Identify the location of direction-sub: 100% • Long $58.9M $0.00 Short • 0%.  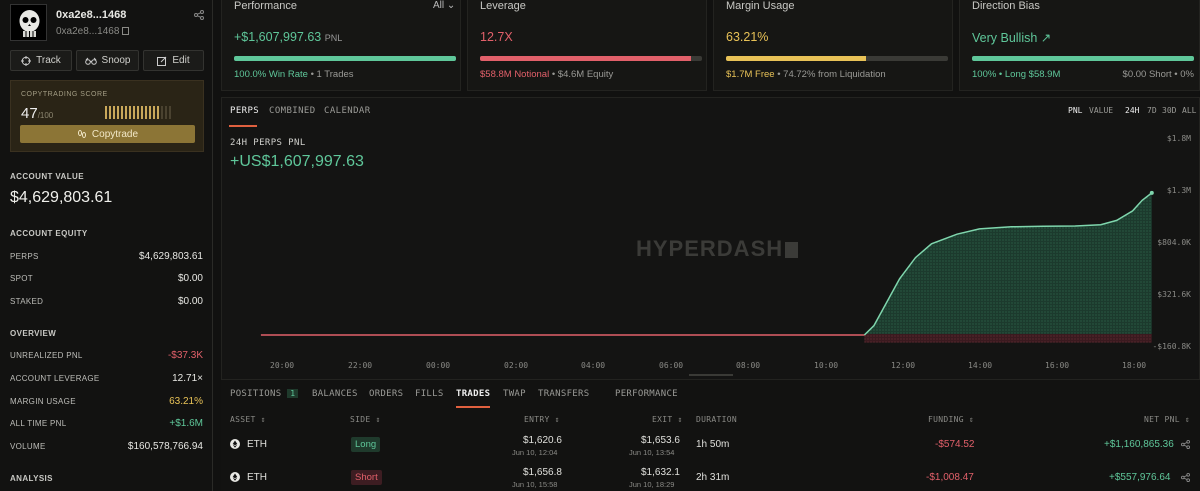
(1083, 74).